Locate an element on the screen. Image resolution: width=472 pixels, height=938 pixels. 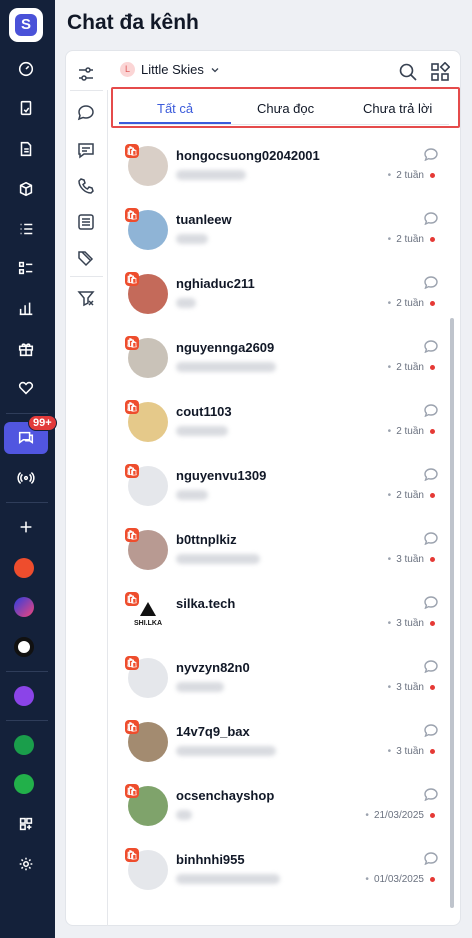
customer-name: nghiaduc211 is located at coordinates (215, 283).